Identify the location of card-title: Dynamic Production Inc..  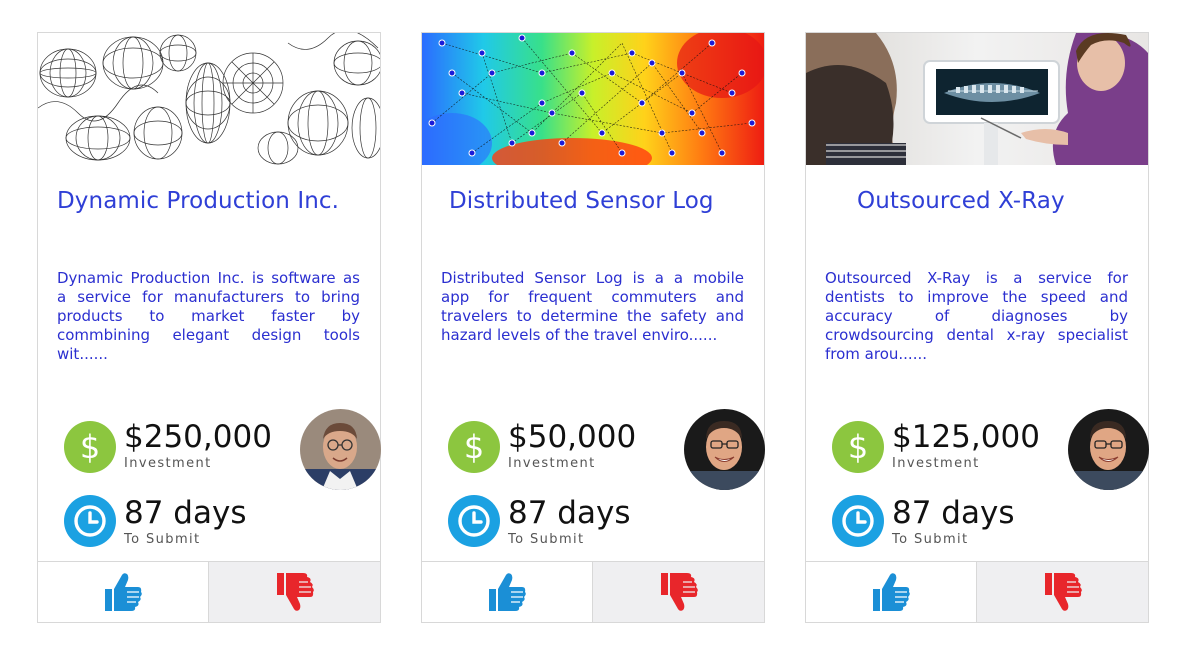
(198, 201).